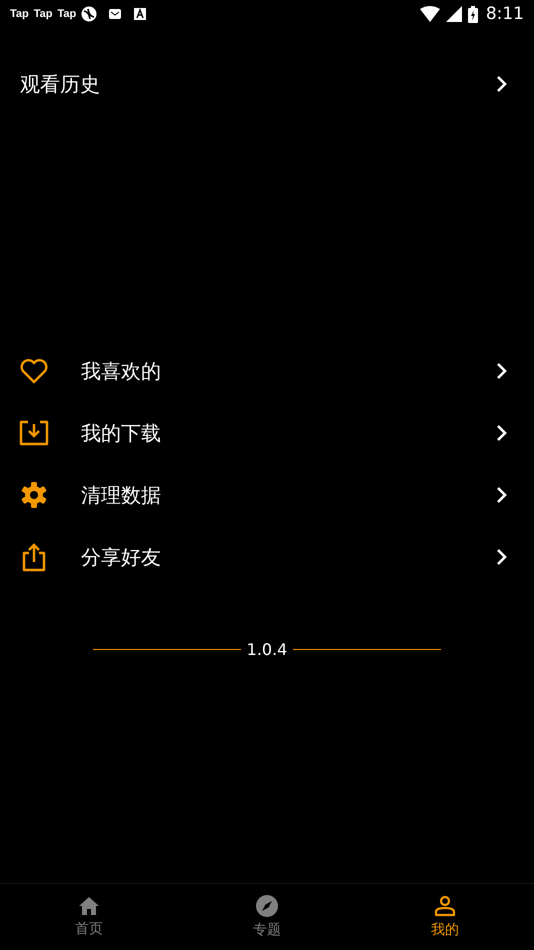 Image resolution: width=534 pixels, height=950 pixels. I want to click on home-icon, so click(89, 906).